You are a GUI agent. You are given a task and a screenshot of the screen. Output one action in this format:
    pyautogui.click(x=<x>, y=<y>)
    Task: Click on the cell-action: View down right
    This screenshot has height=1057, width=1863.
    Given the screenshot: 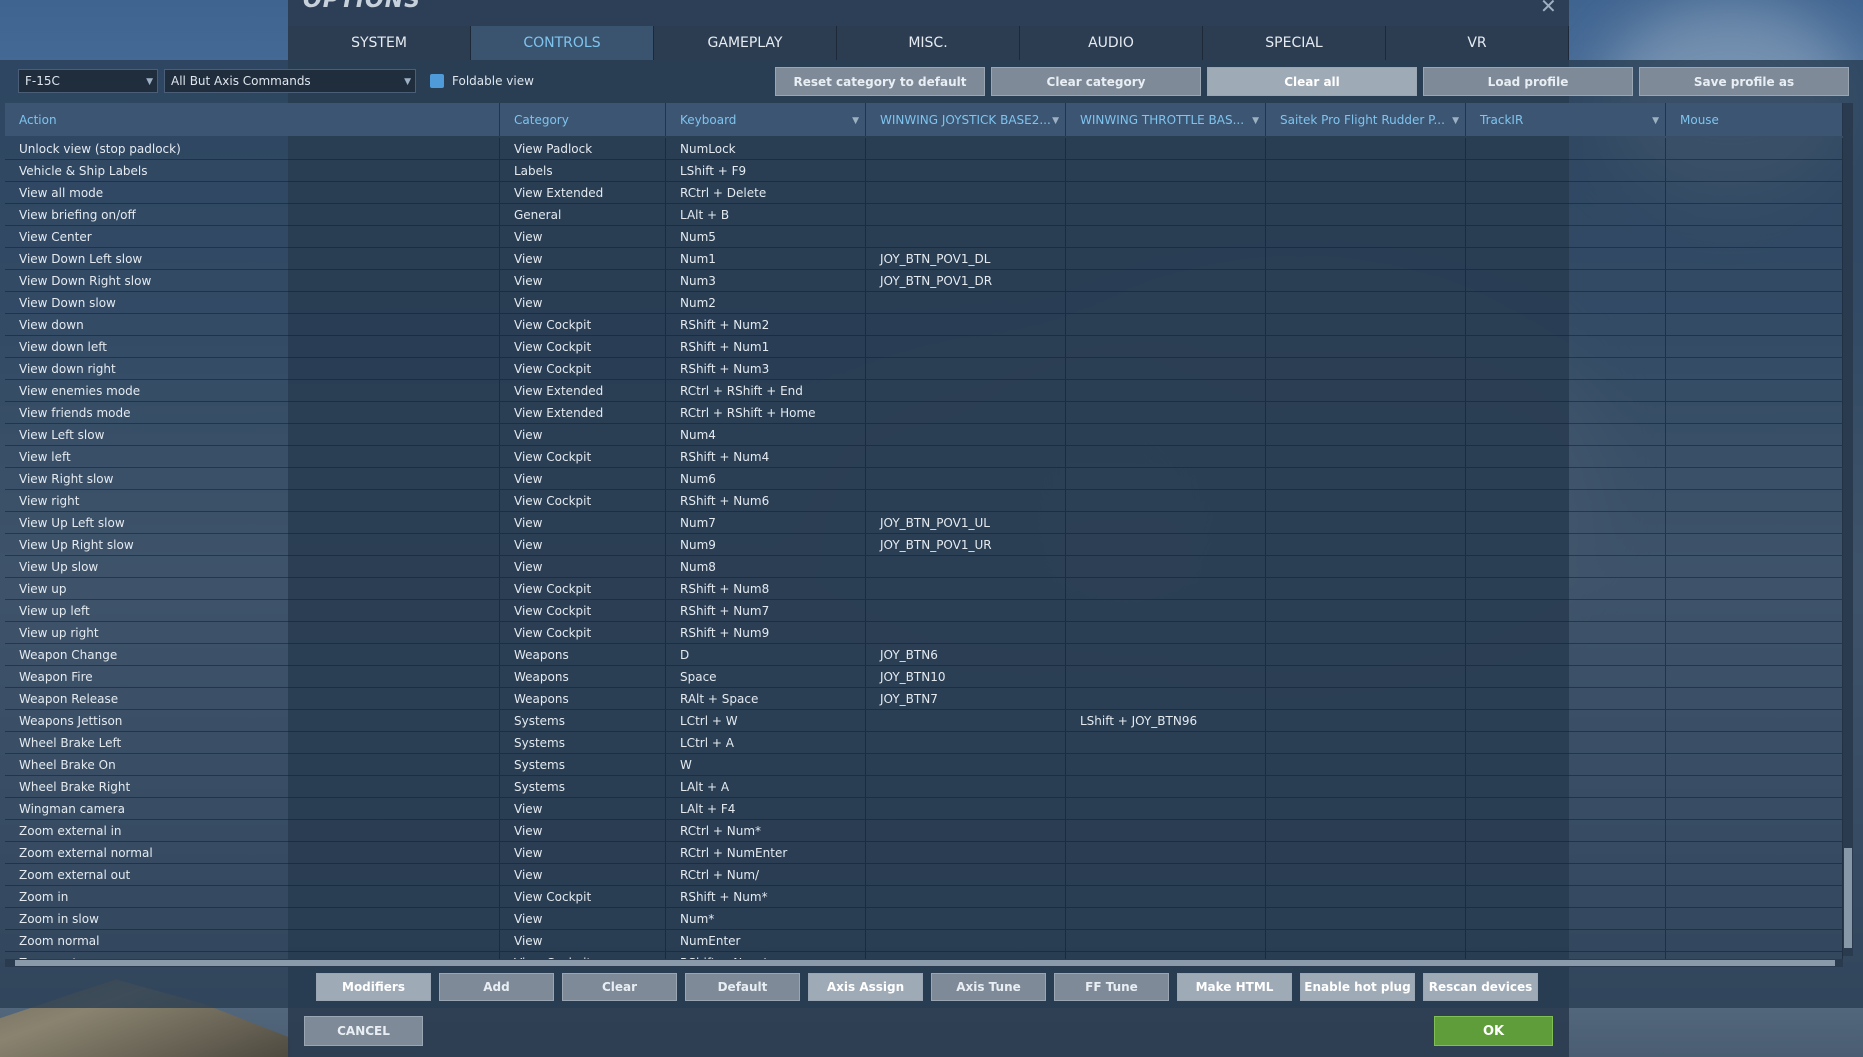 What is the action you would take?
    pyautogui.click(x=252, y=368)
    